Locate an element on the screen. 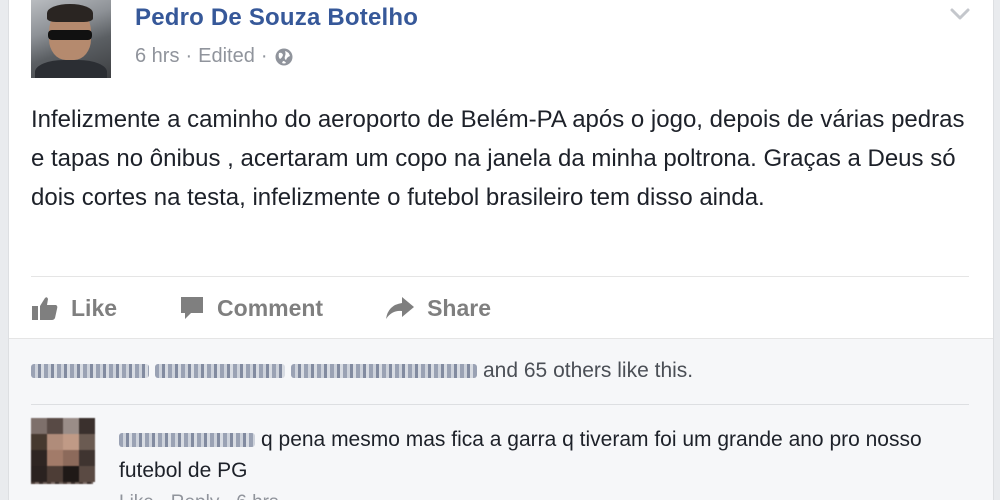 This screenshot has width=1000, height=500. thumbs-up-icon is located at coordinates (45, 308).